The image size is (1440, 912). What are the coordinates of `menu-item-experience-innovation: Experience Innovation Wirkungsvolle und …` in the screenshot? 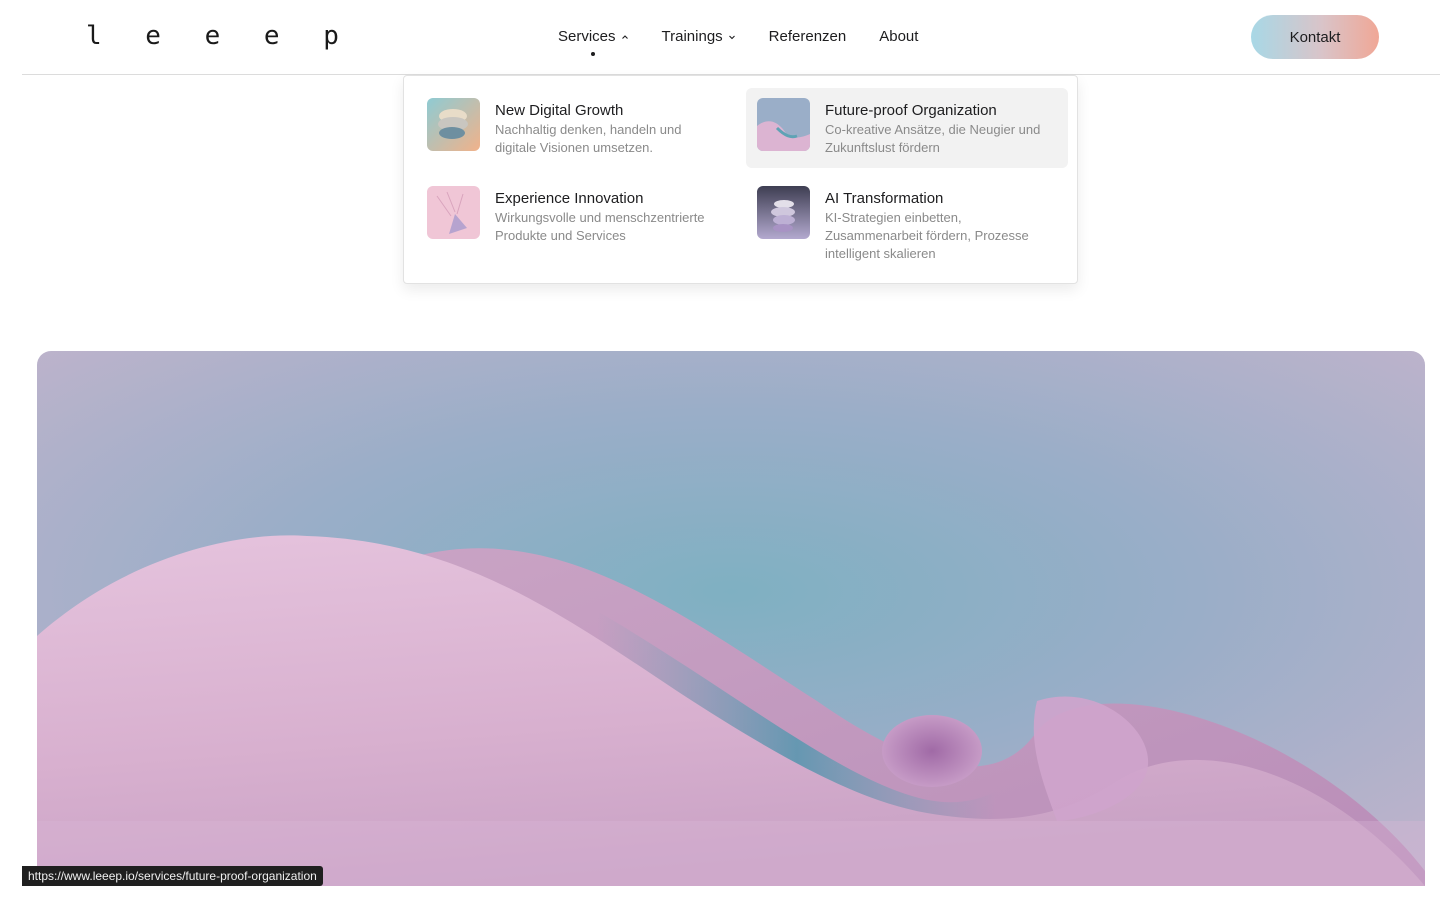 It's located at (576, 215).